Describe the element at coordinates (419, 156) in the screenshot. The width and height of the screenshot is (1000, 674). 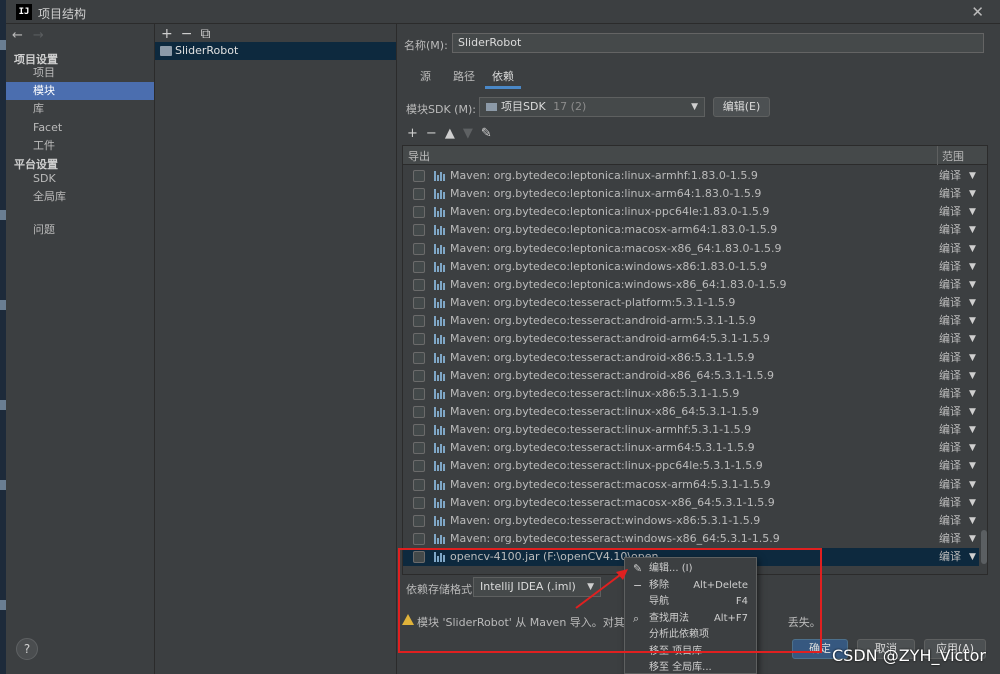
I see `export-column-header: 导出` at that location.